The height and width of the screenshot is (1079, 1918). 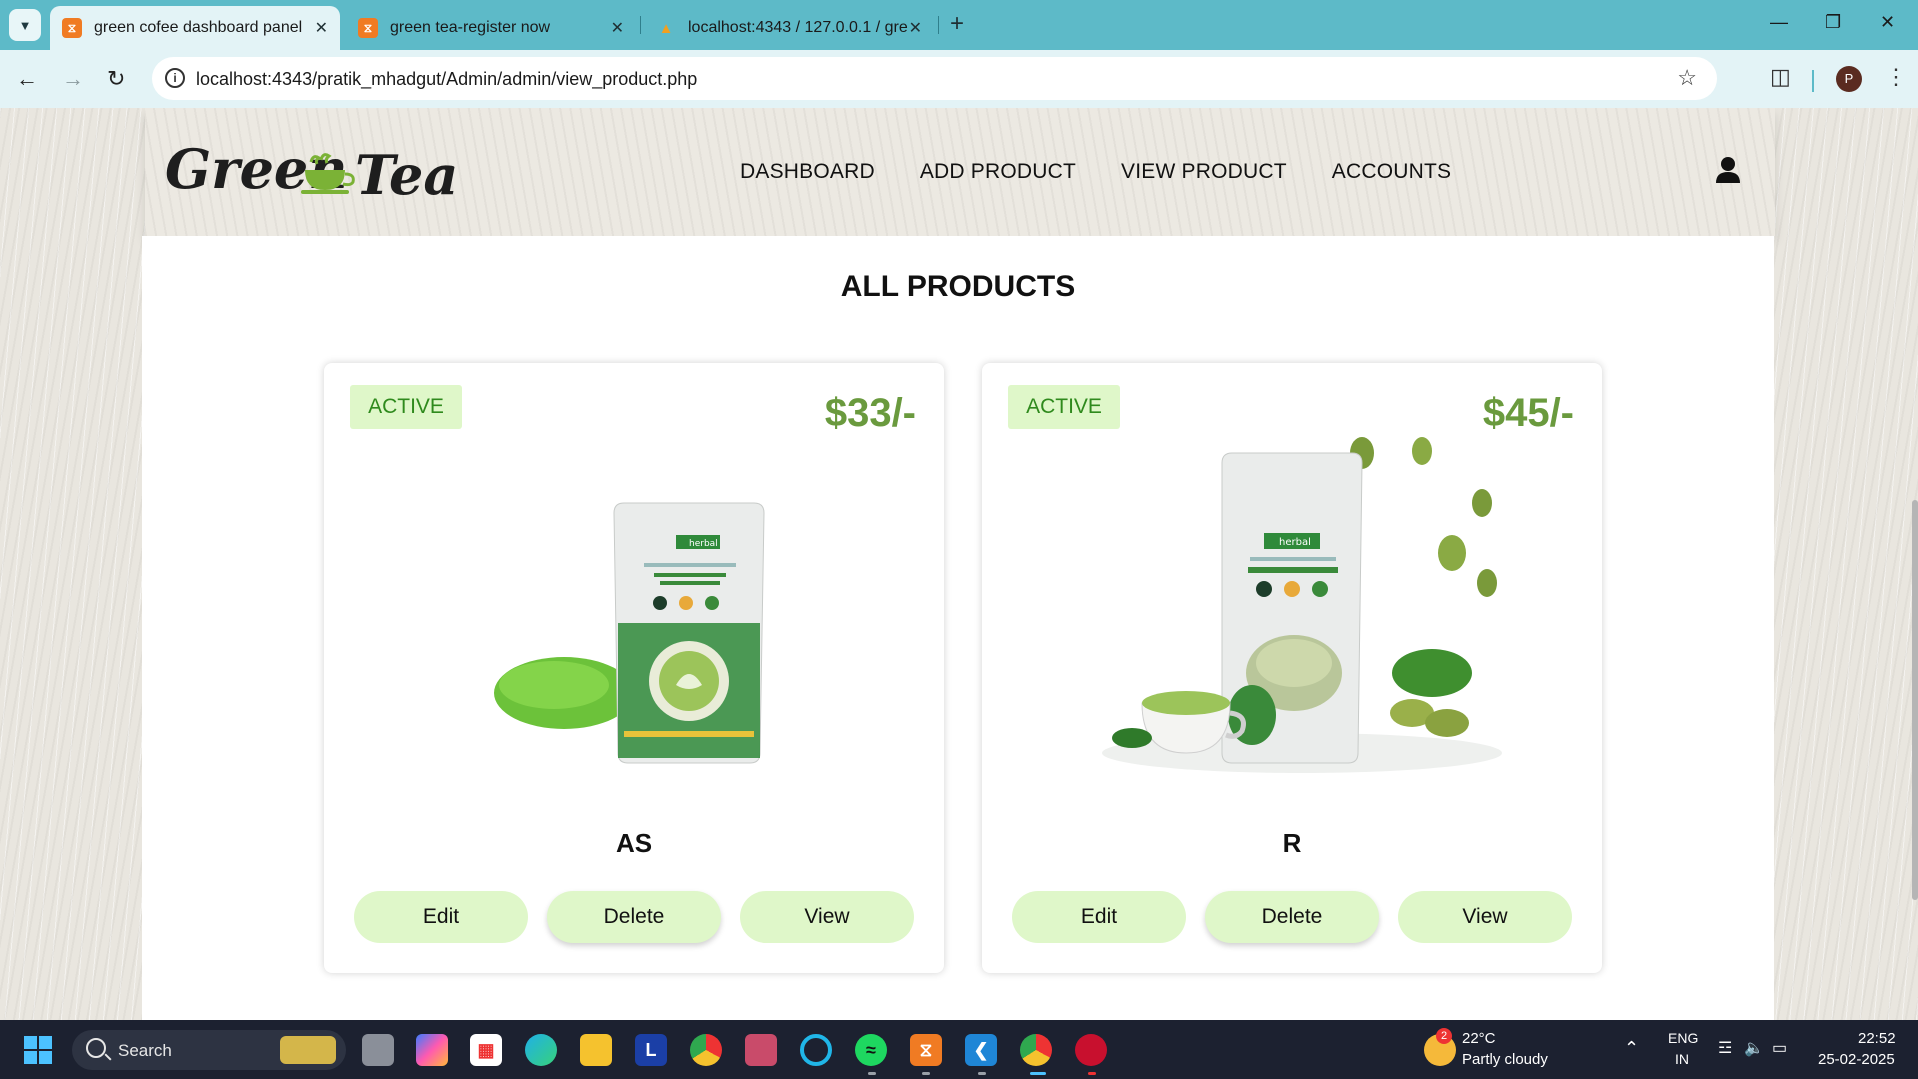 What do you see at coordinates (1779, 1048) in the screenshot?
I see `battery-icon: ▭` at bounding box center [1779, 1048].